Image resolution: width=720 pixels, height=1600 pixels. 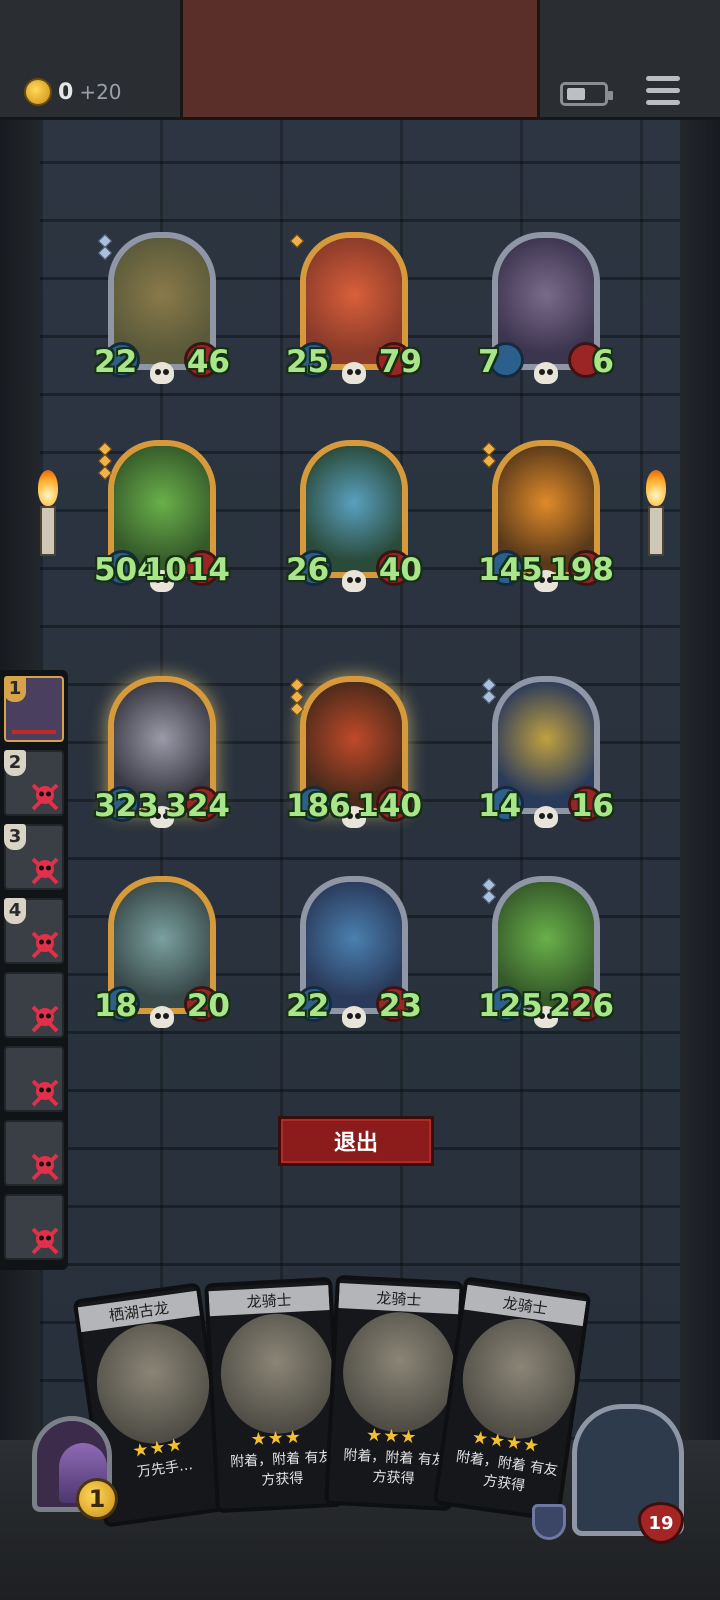 What do you see at coordinates (354, 752) in the screenshot?
I see `unit-card: 186 140` at bounding box center [354, 752].